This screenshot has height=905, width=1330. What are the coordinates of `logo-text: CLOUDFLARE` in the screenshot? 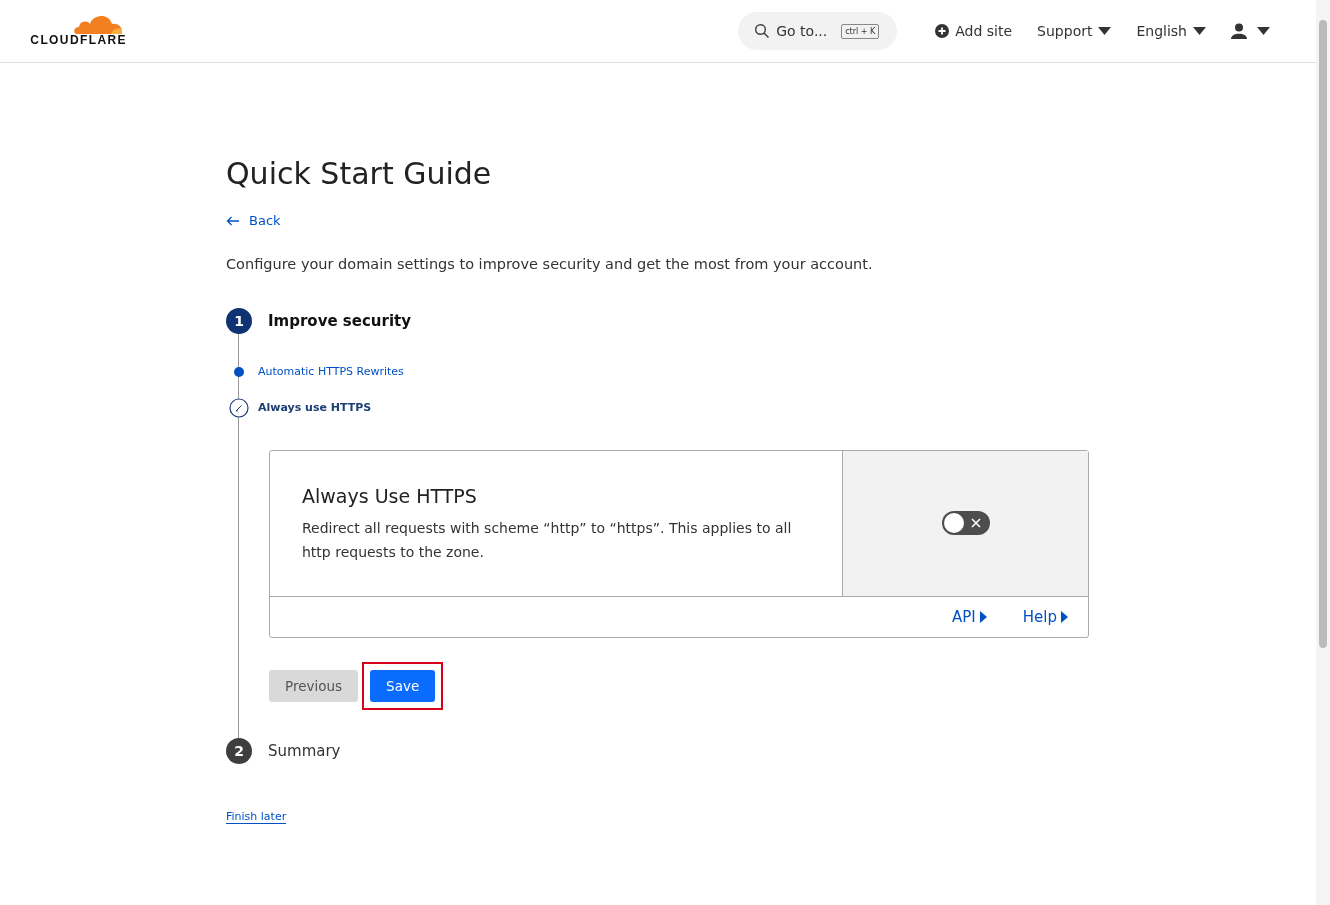 It's located at (78, 39).